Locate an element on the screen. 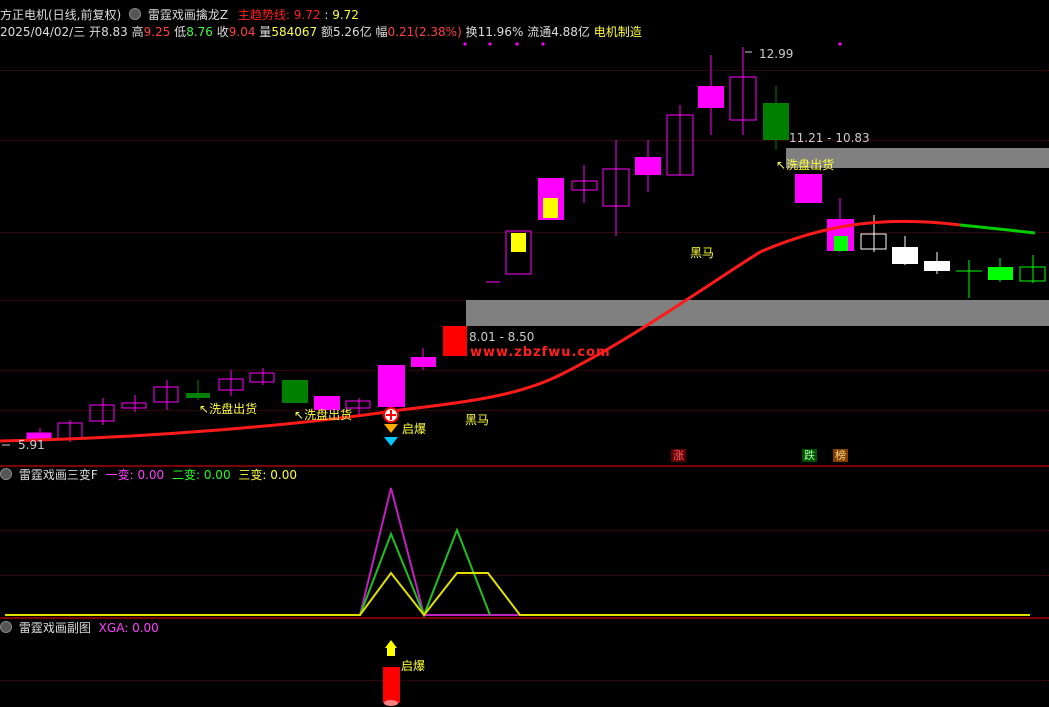  list-badge: 榜 is located at coordinates (840, 455).